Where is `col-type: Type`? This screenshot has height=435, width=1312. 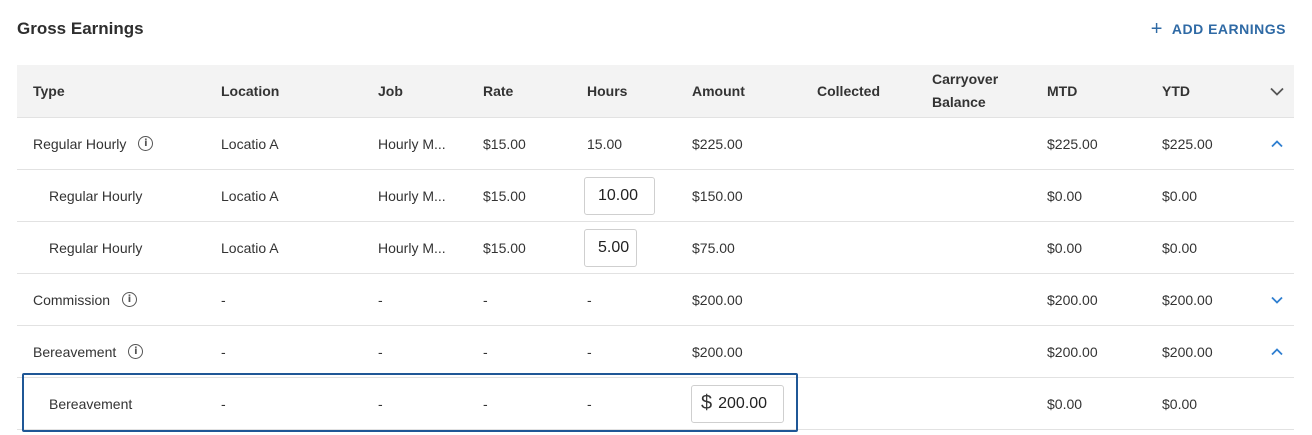
col-type: Type is located at coordinates (49, 91).